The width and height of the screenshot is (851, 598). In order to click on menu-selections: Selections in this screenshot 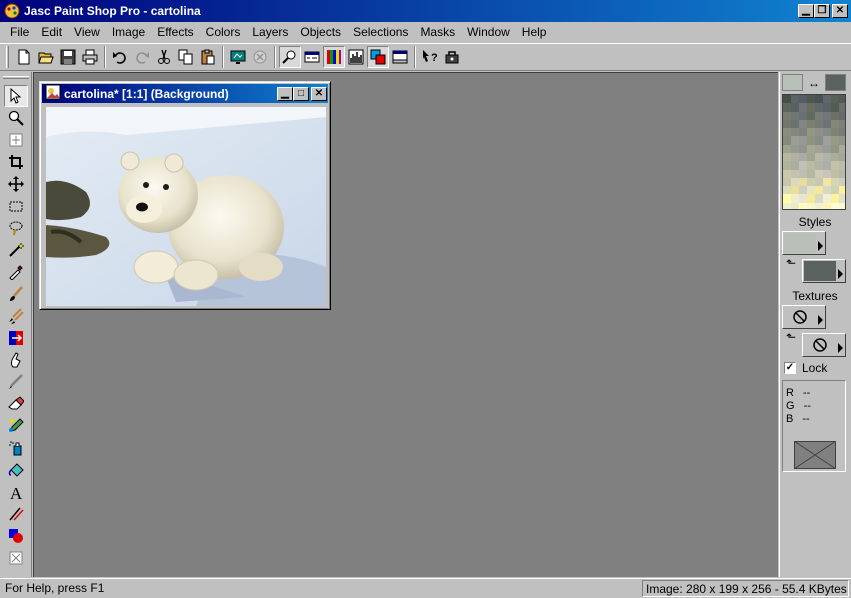, I will do `click(380, 32)`.